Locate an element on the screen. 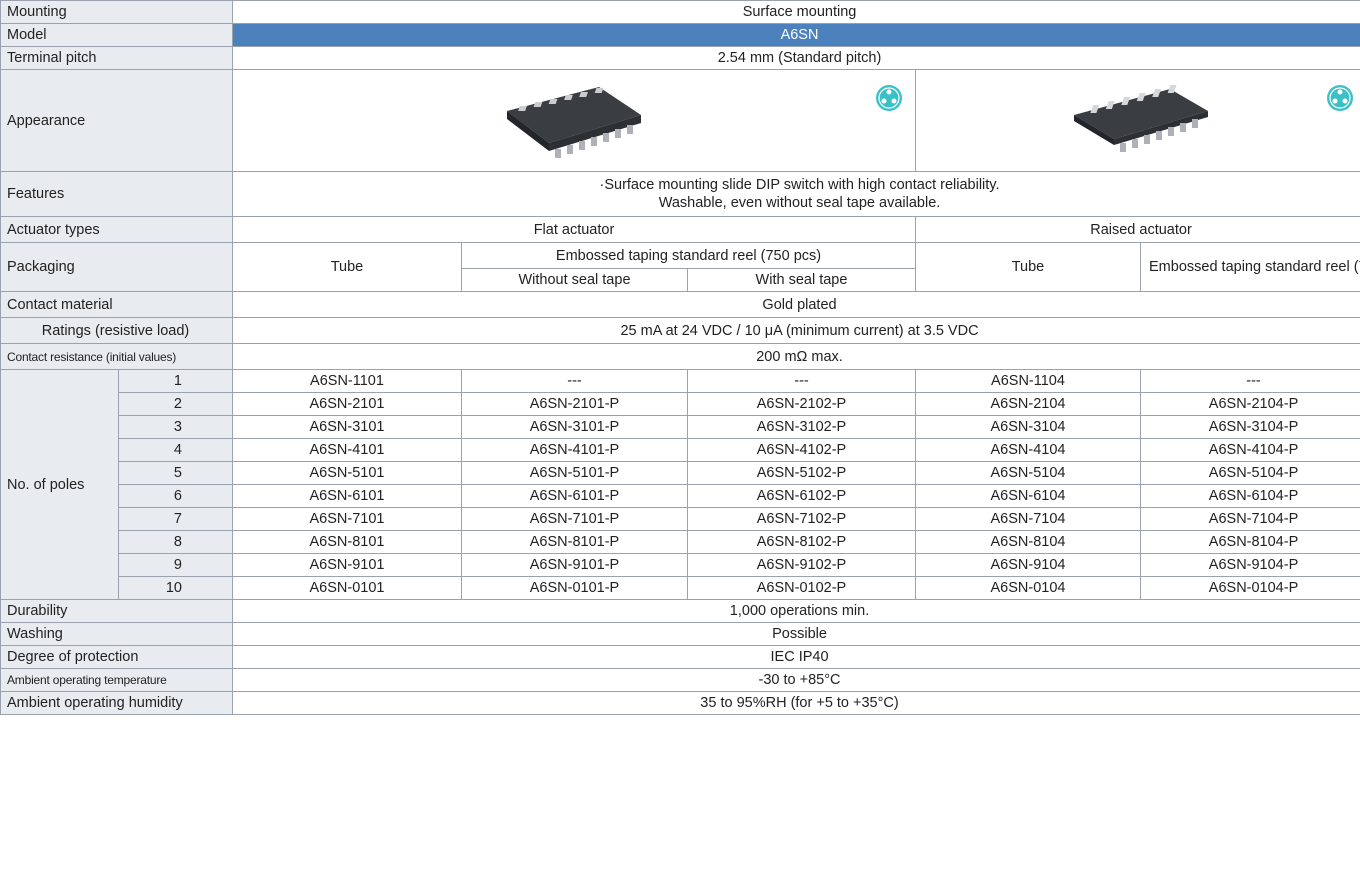  packaging-tube-flat: Tube is located at coordinates (347, 267).